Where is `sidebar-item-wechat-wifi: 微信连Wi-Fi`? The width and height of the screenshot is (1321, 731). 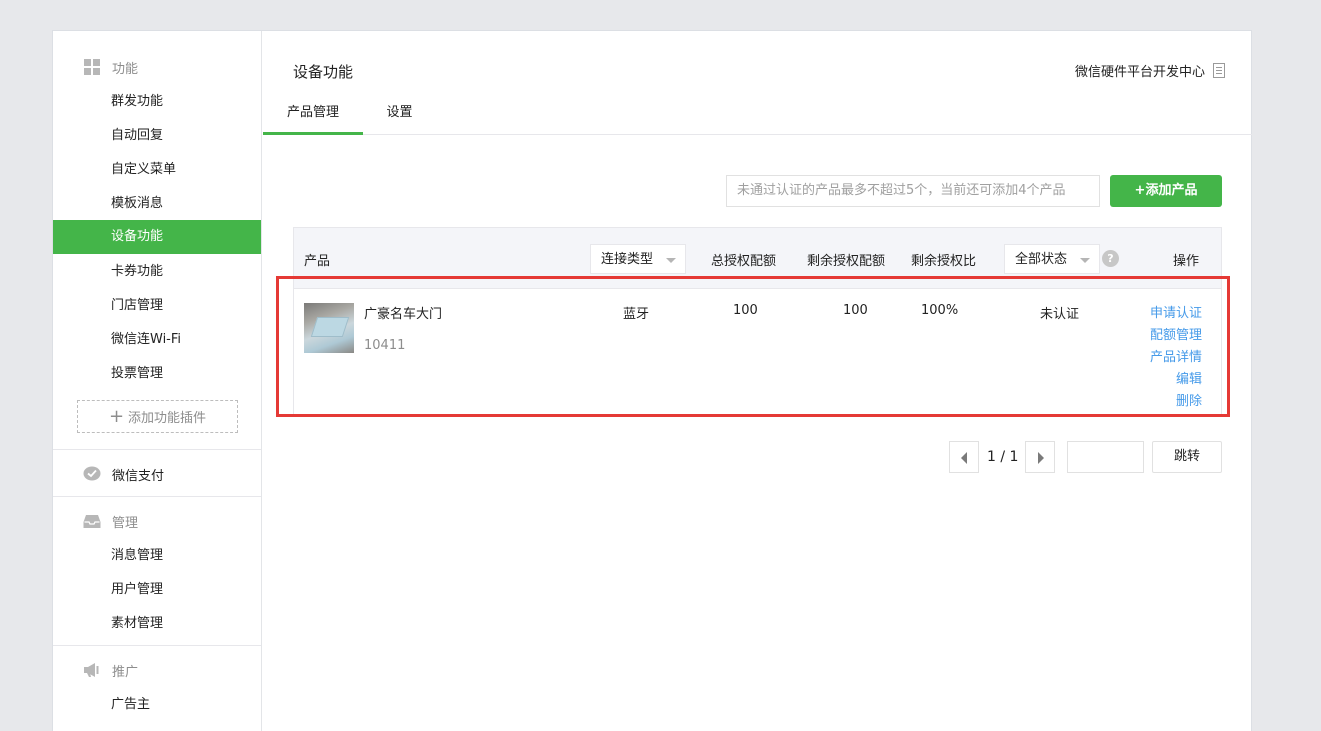 sidebar-item-wechat-wifi: 微信连Wi-Fi is located at coordinates (157, 340).